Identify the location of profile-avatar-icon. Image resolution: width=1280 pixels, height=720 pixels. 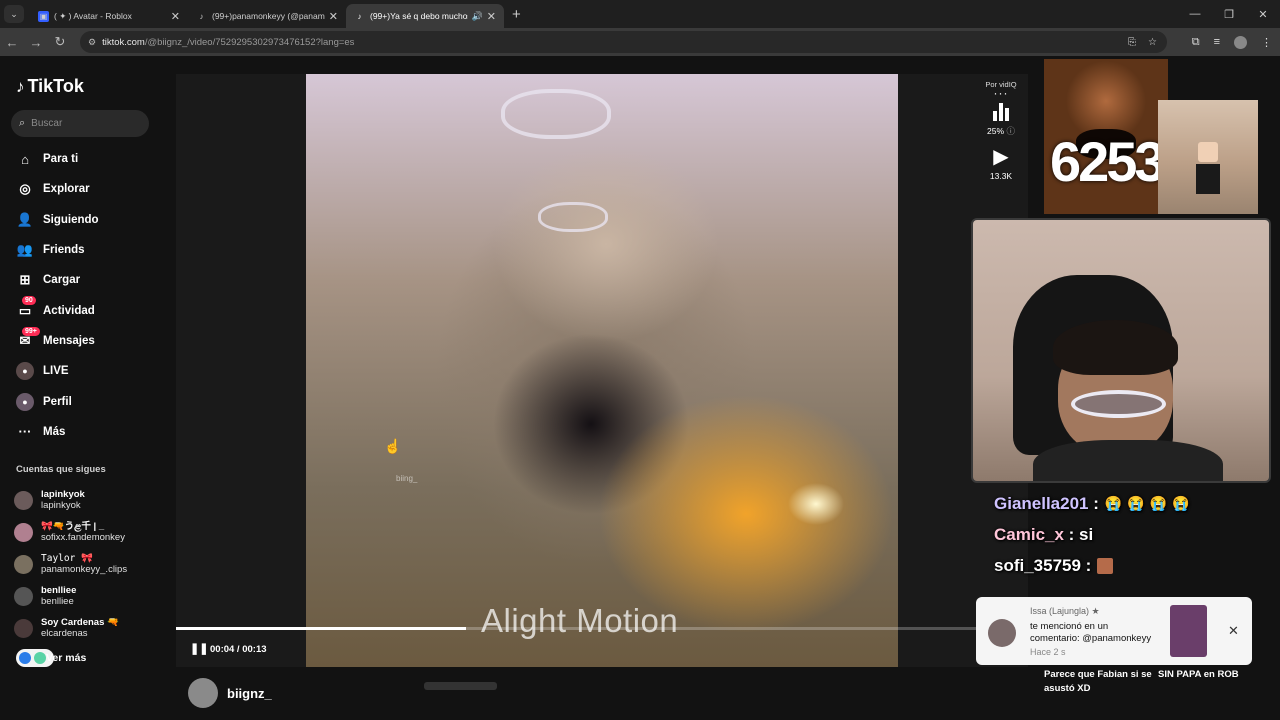
(1240, 42).